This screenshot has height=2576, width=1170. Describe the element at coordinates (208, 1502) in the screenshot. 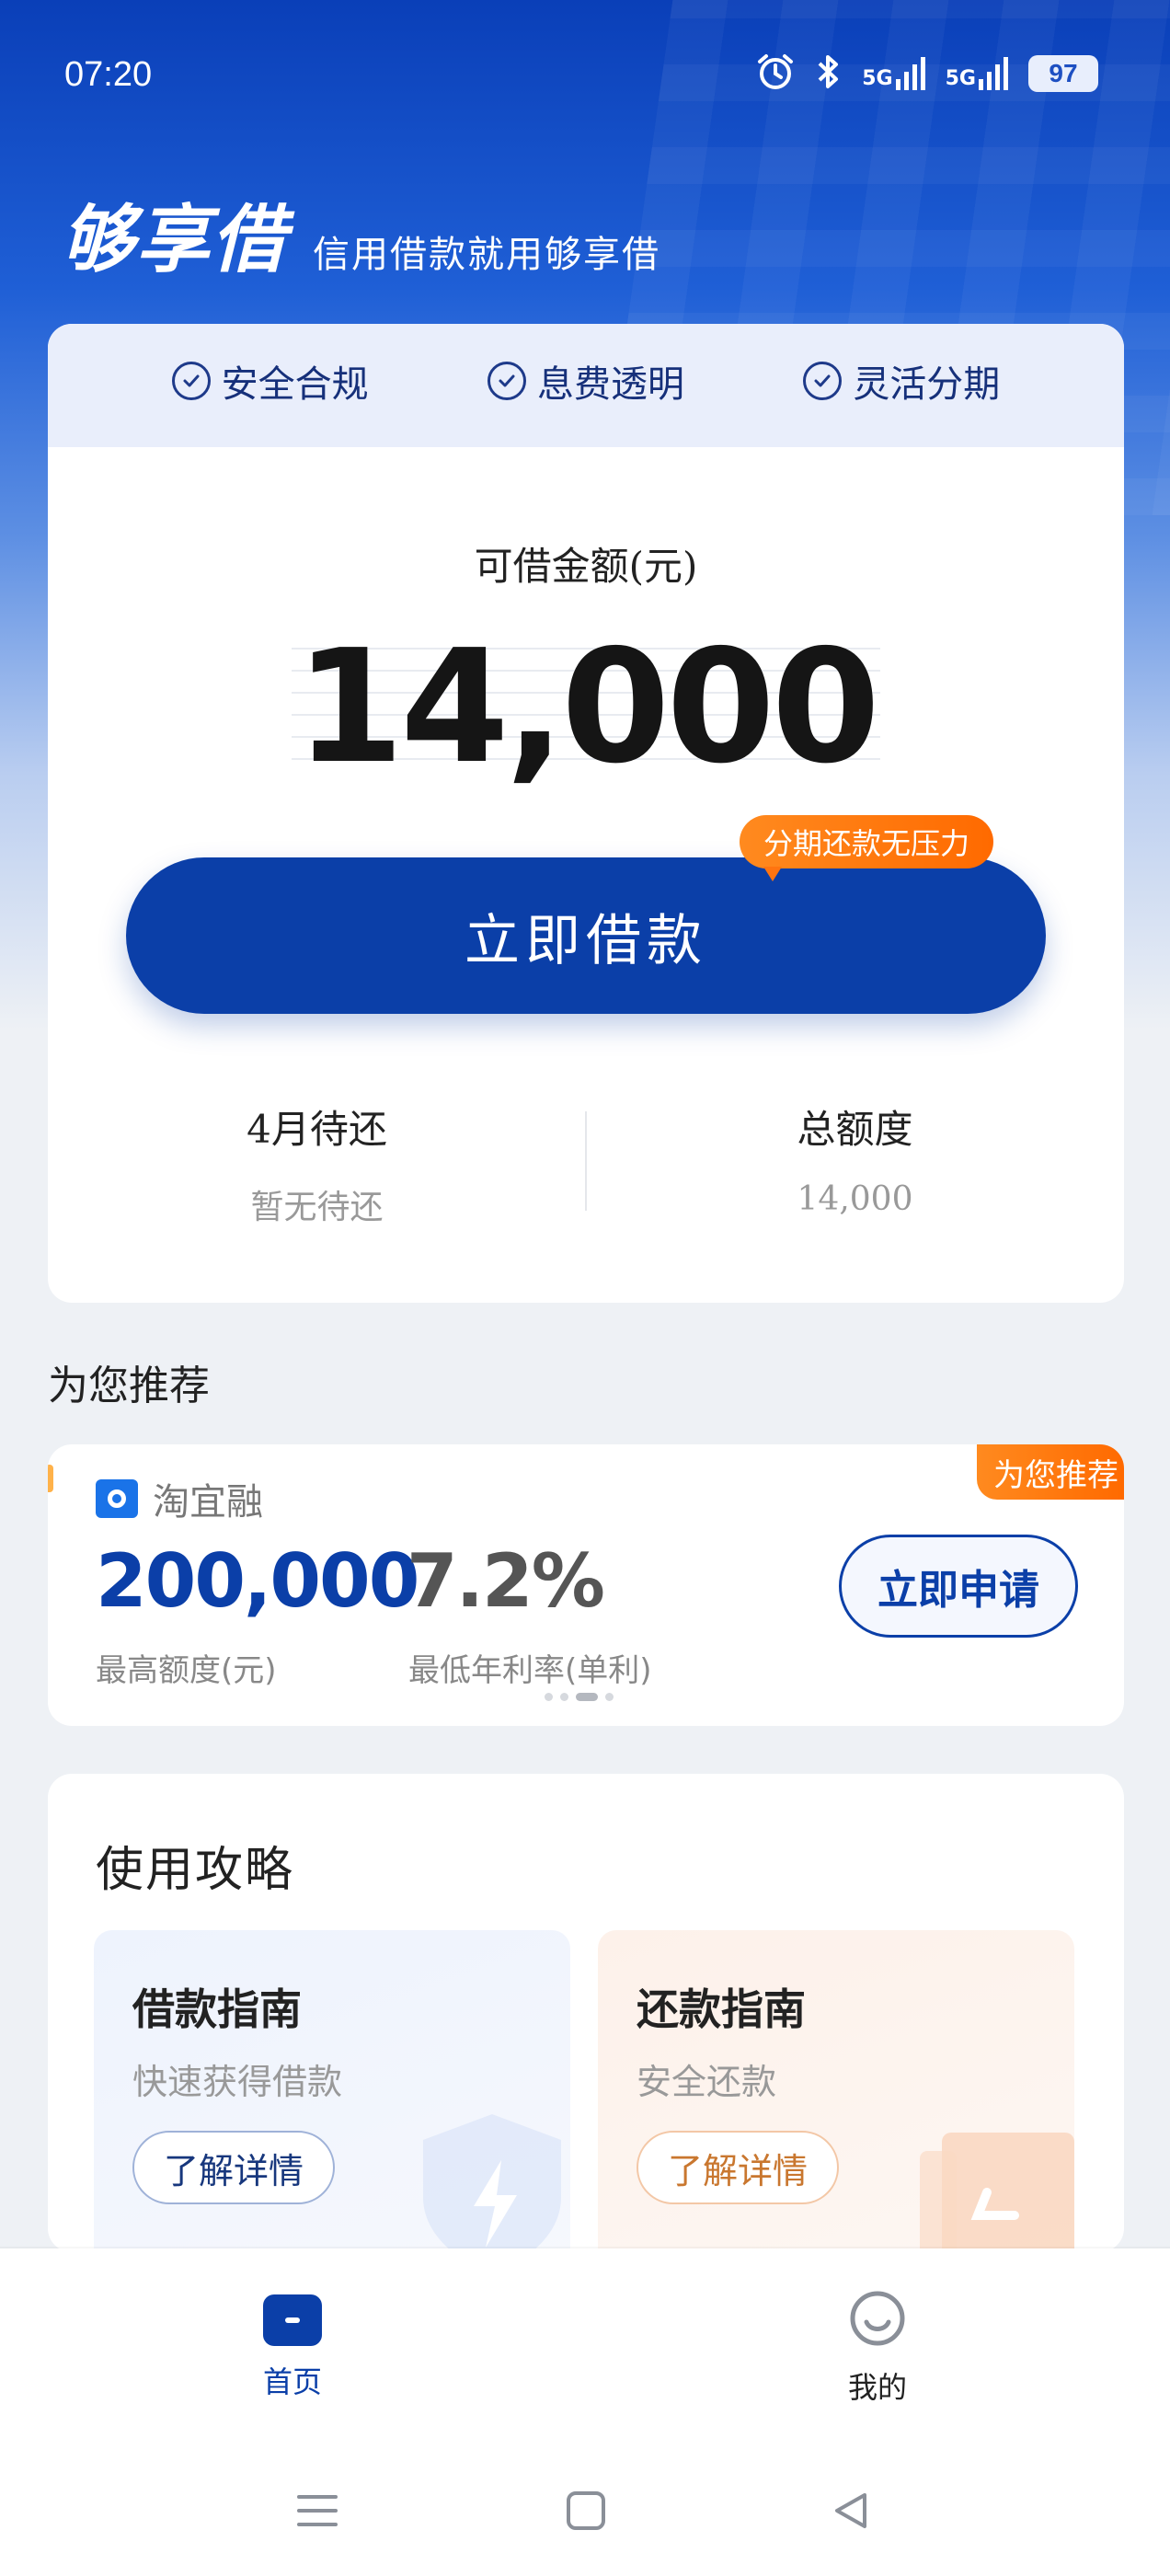

I see `partner-name: 淘宜融` at that location.